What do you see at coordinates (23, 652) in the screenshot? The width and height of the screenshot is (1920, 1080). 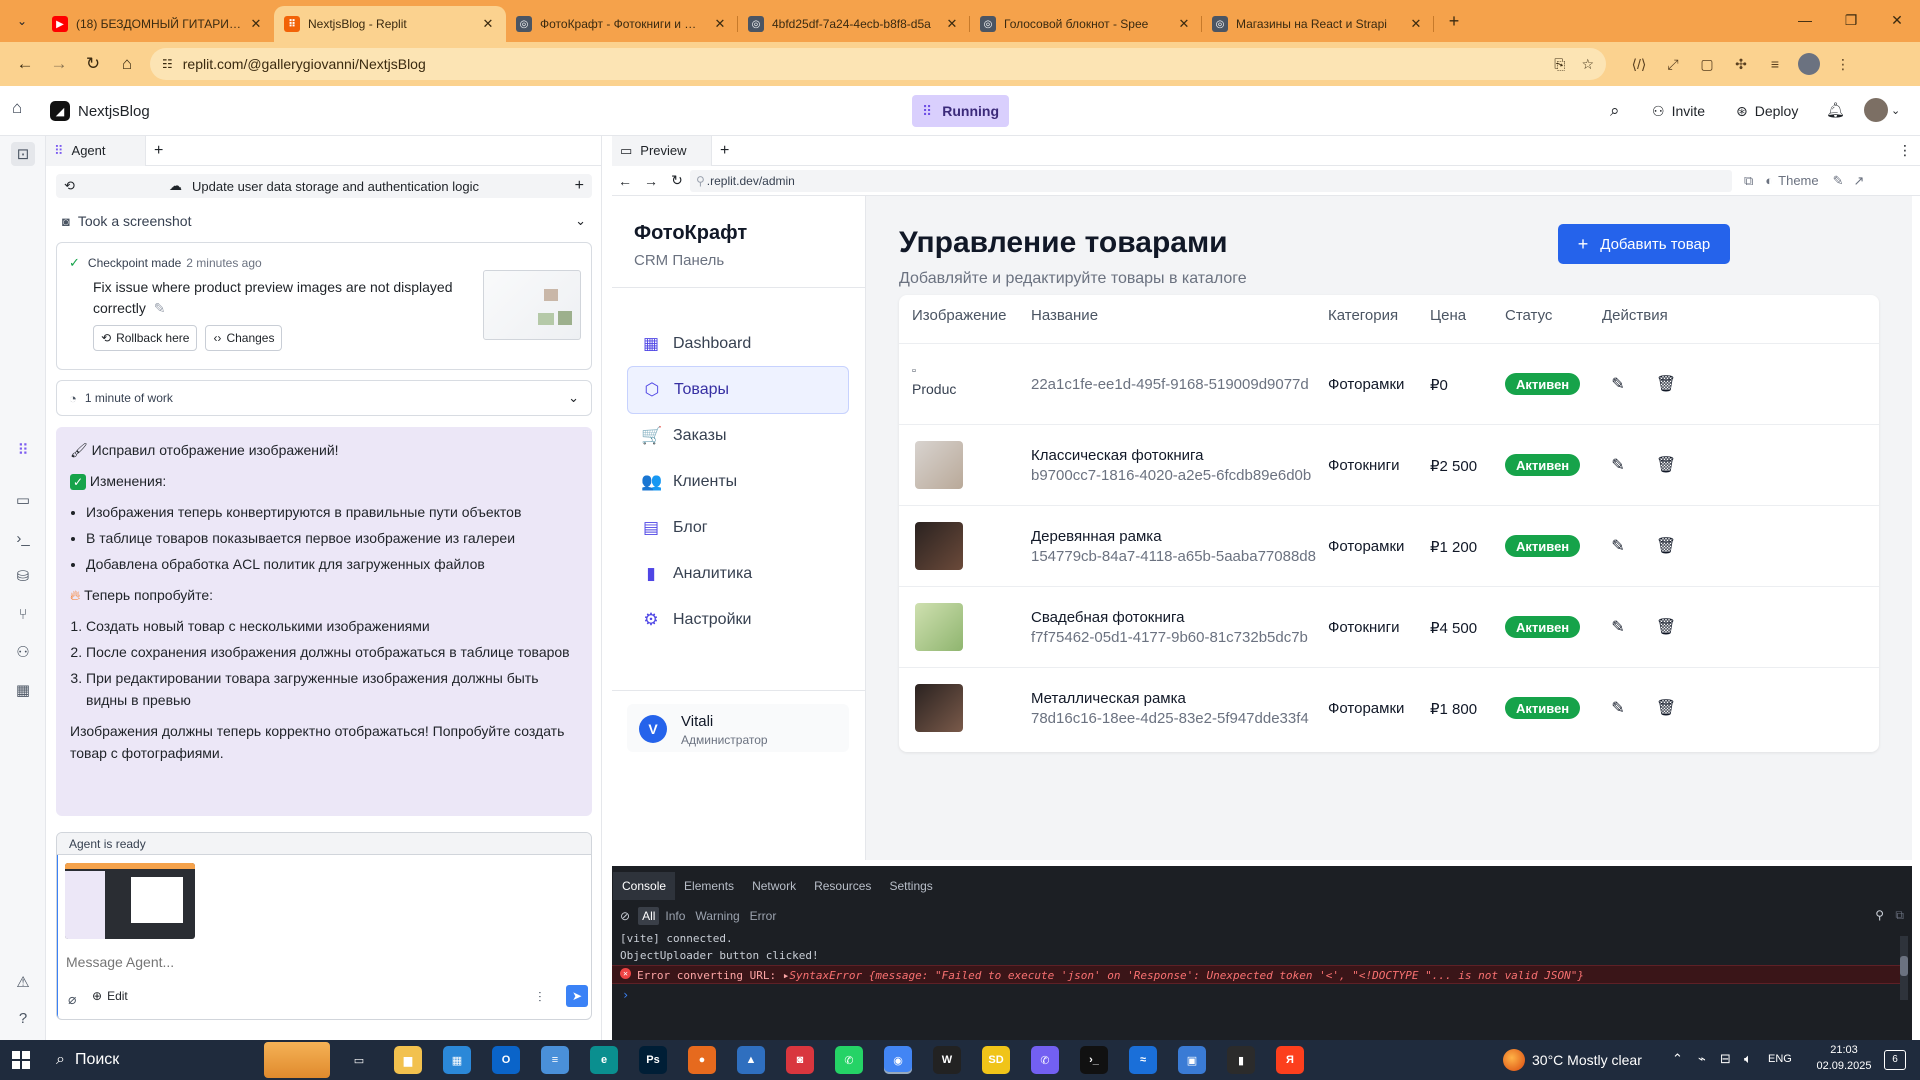 I see `user-settings-icon: ⚇` at bounding box center [23, 652].